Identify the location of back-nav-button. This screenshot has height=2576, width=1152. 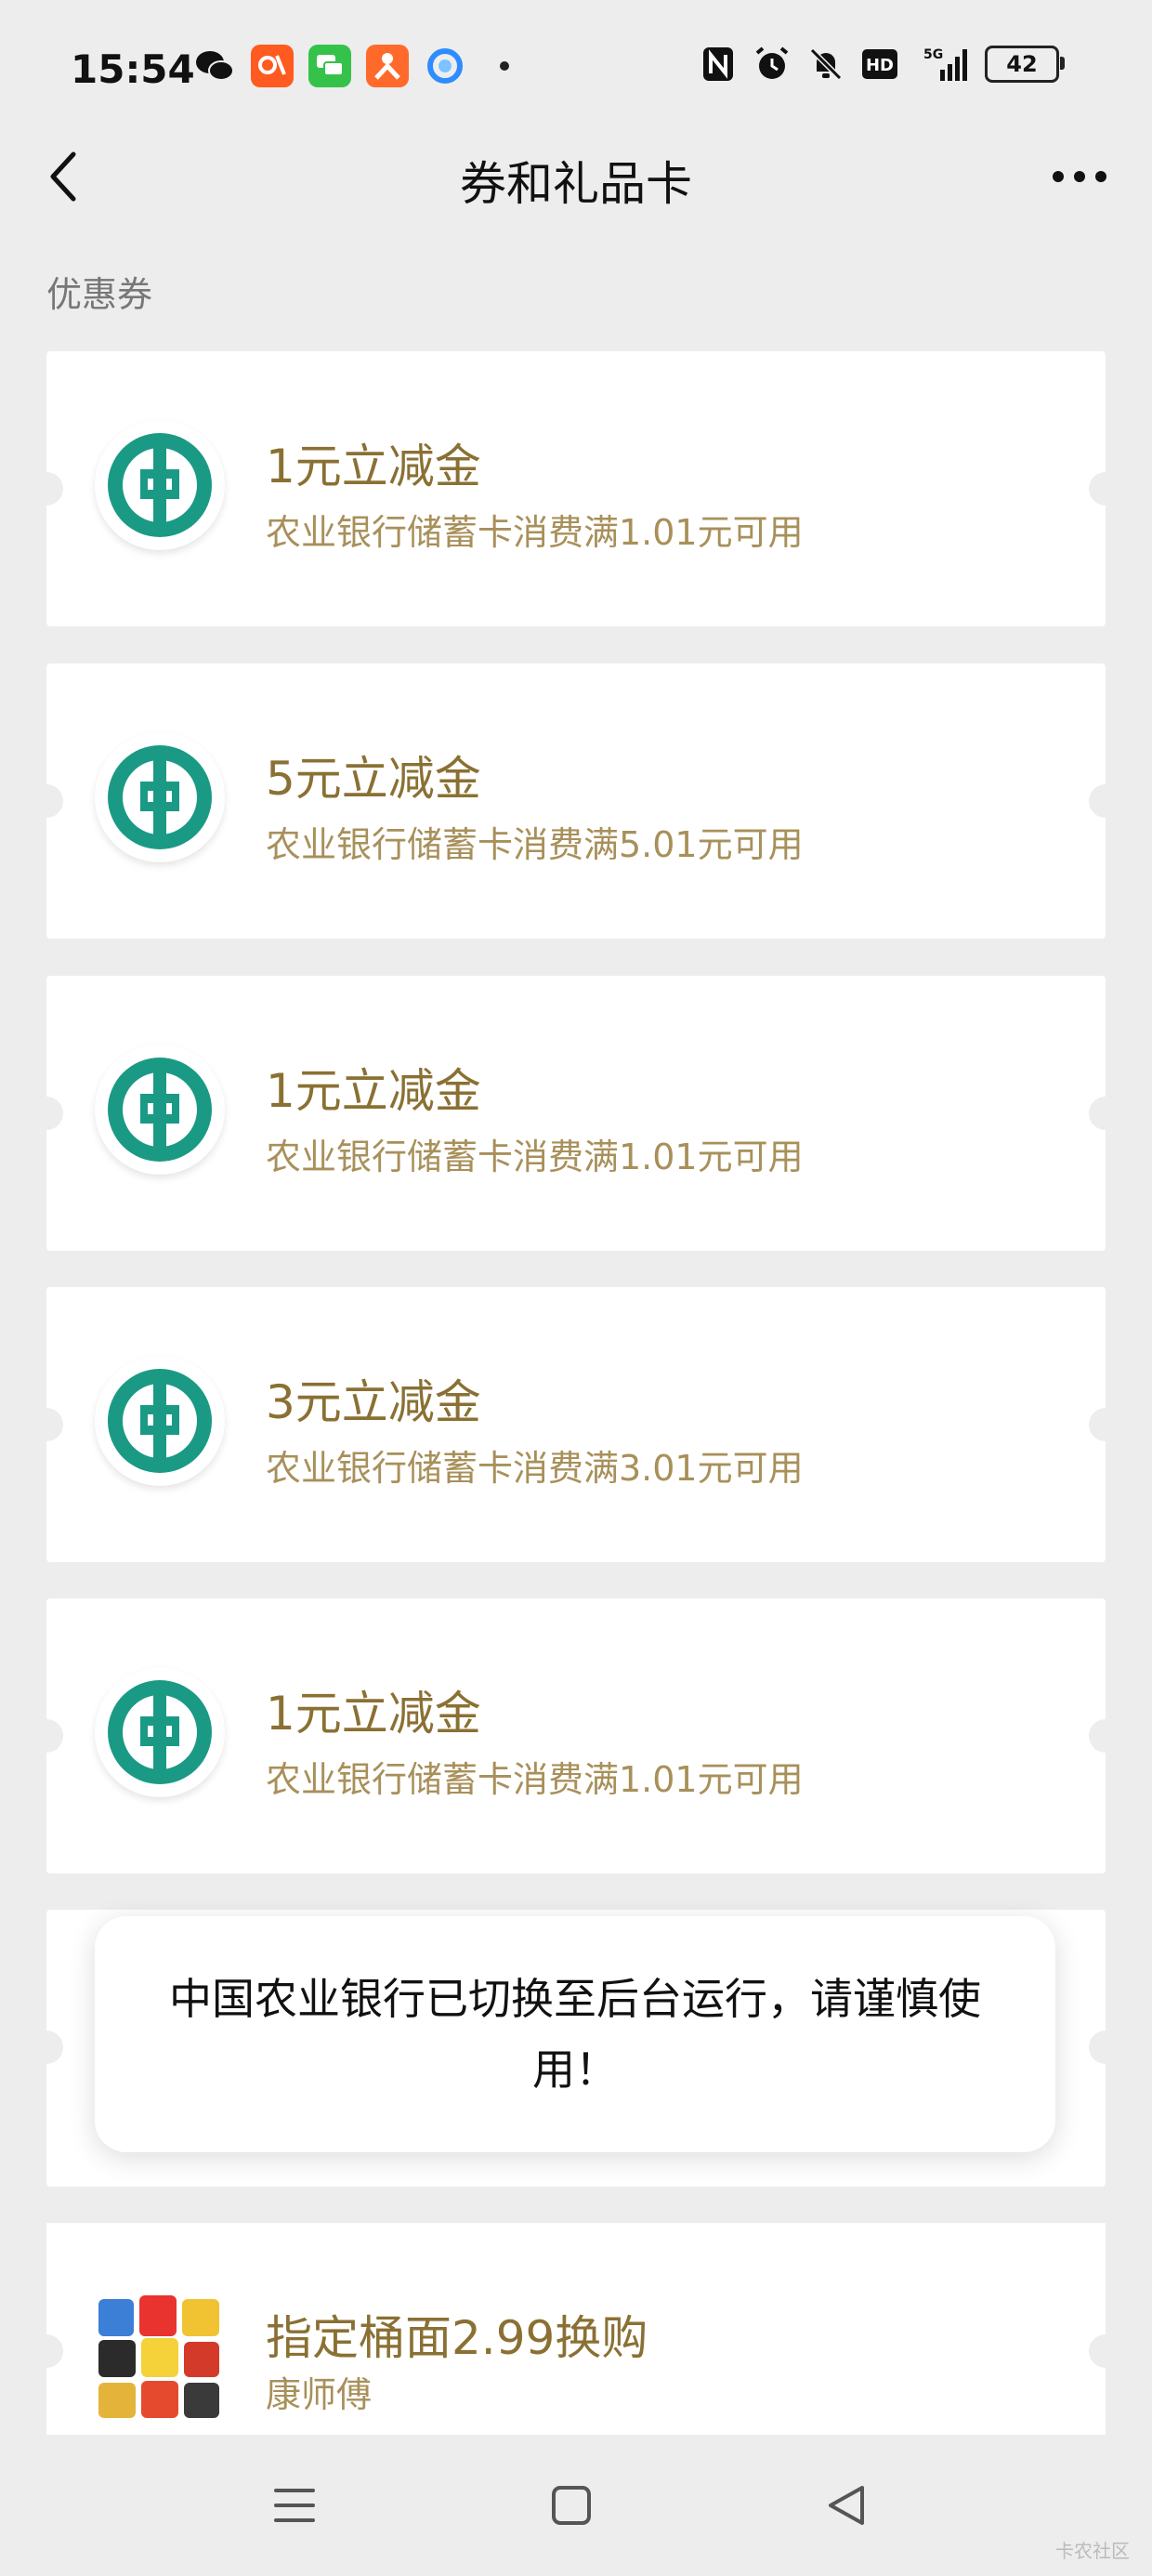
(846, 2505).